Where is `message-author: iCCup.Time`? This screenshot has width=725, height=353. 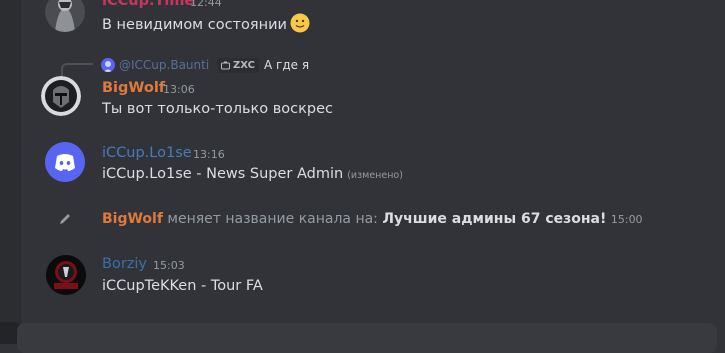 message-author: iCCup.Time is located at coordinates (148, 4).